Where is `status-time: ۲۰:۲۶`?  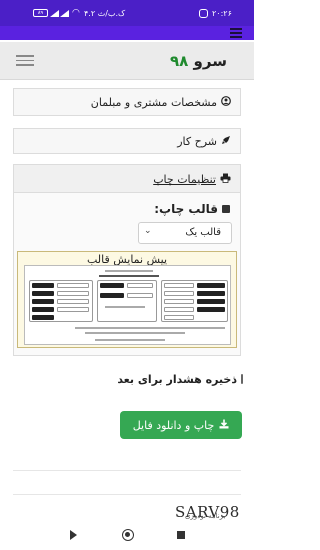
status-time: ۲۰:۲۶ is located at coordinates (222, 13).